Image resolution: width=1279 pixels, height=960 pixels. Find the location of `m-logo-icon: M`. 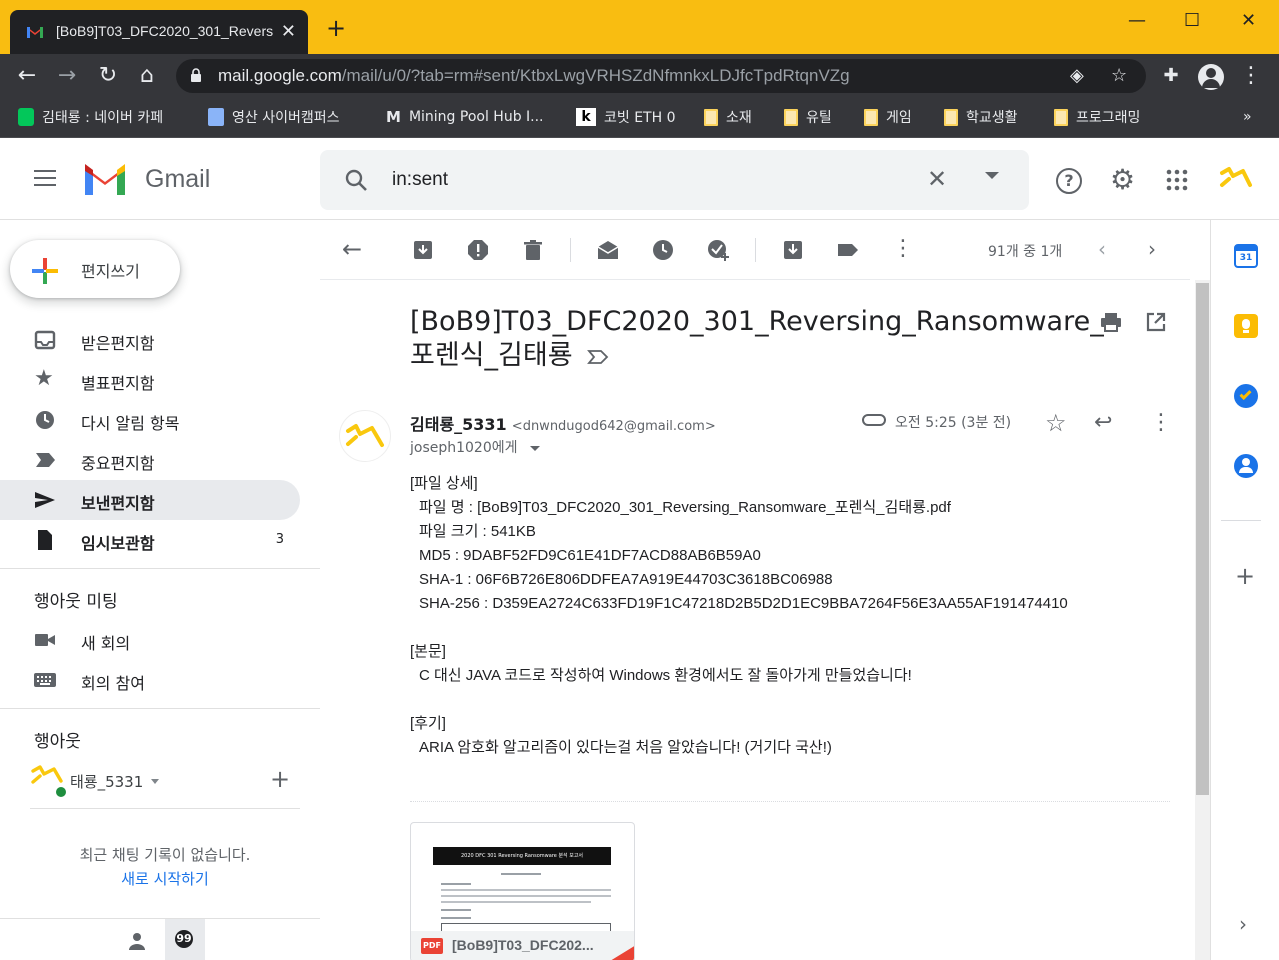

m-logo-icon: M is located at coordinates (393, 117).